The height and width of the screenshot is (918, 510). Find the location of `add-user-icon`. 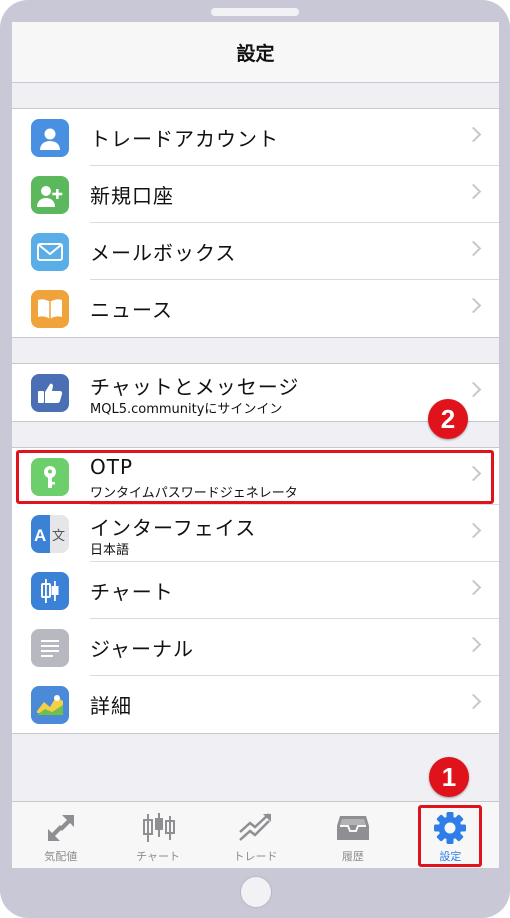

add-user-icon is located at coordinates (50, 195).